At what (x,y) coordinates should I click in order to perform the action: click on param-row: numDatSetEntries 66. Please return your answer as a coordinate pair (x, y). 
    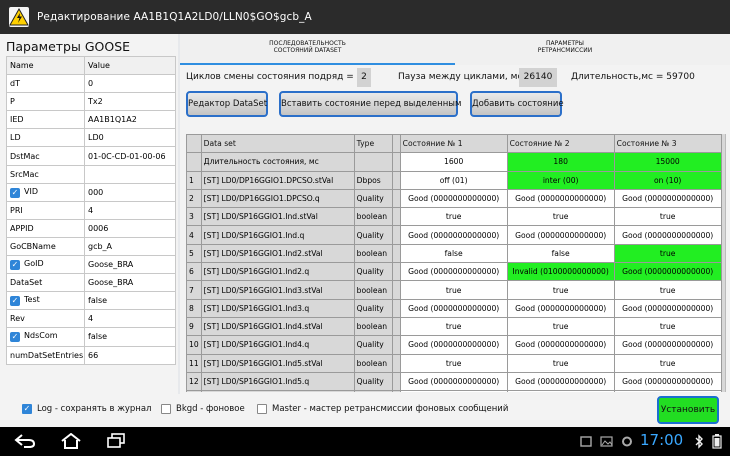
    Looking at the image, I should click on (91, 355).